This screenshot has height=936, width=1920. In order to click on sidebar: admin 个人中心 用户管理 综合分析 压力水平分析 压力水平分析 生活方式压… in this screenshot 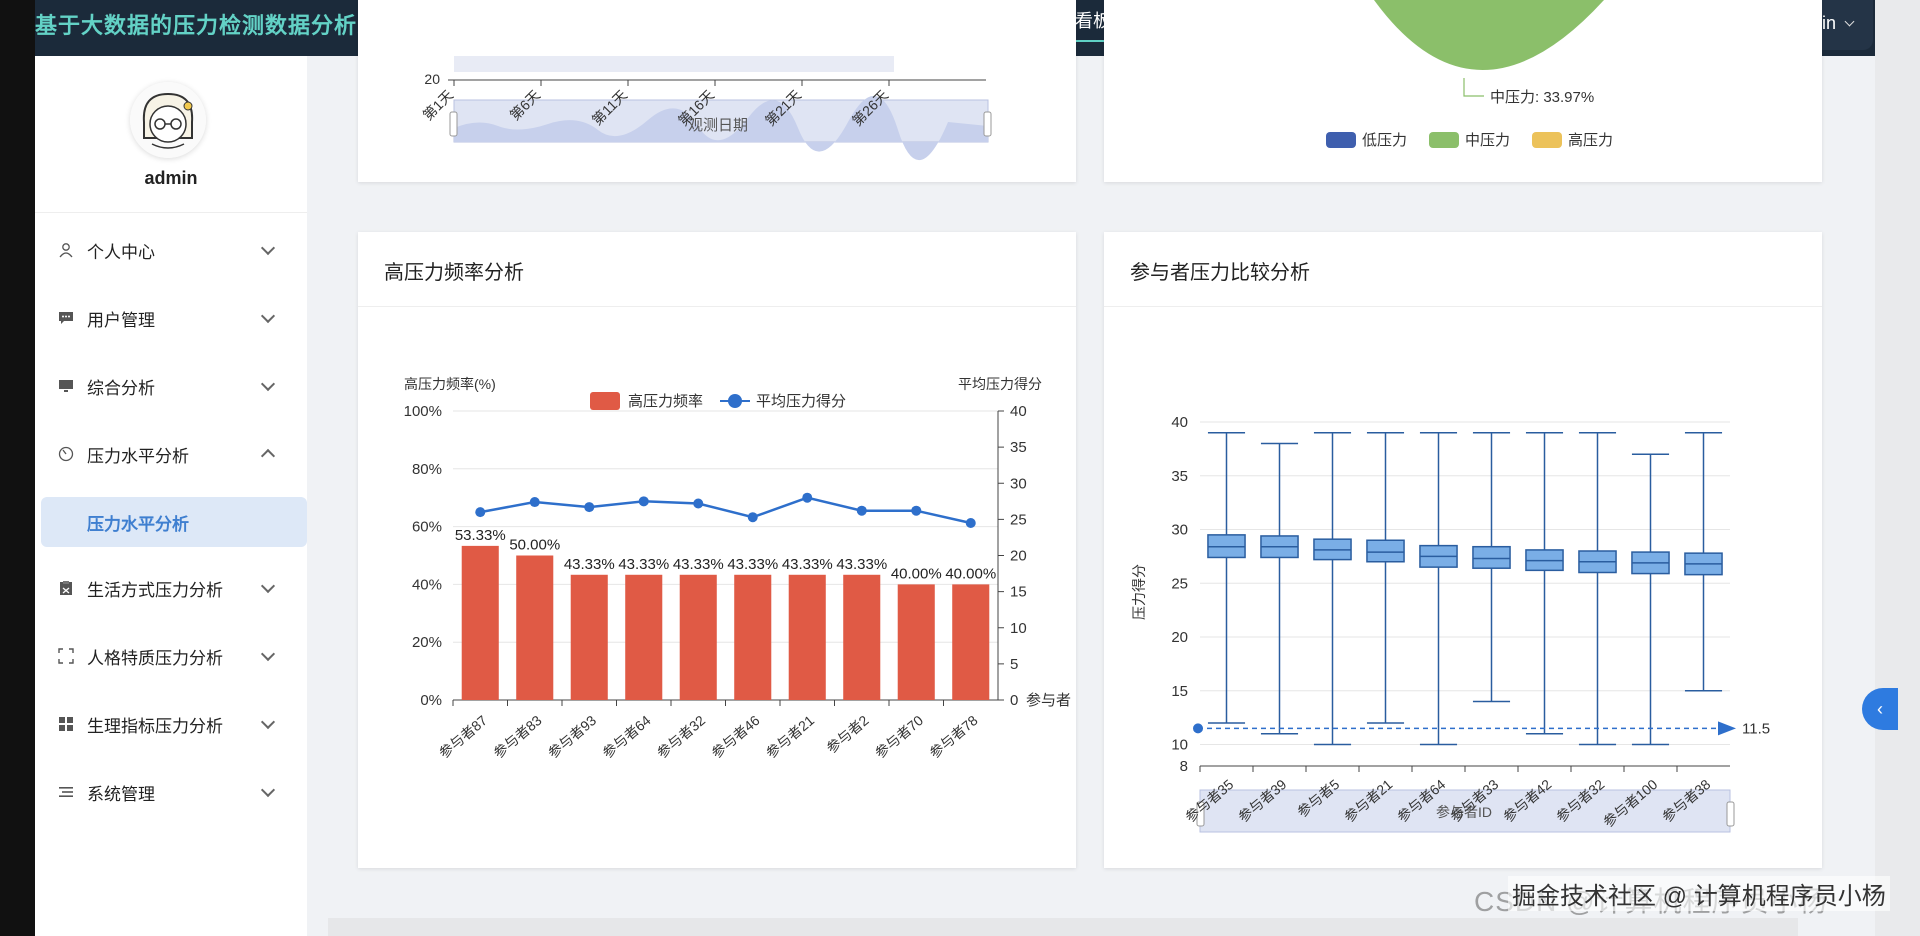, I will do `click(171, 496)`.